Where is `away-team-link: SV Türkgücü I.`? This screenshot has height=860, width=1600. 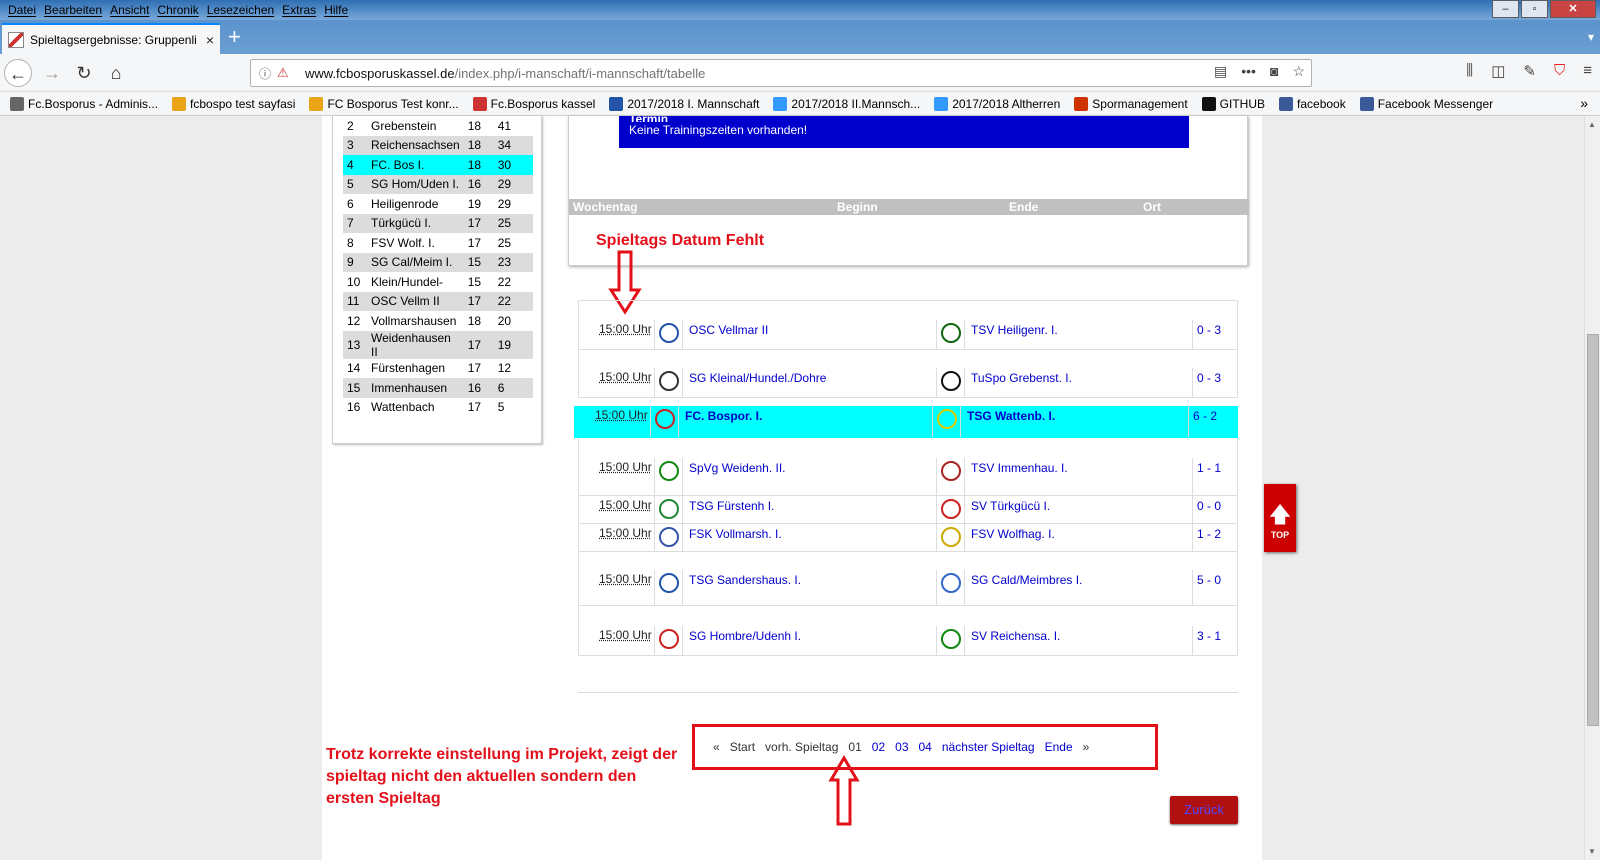
away-team-link: SV Türkgücü I. is located at coordinates (1079, 509).